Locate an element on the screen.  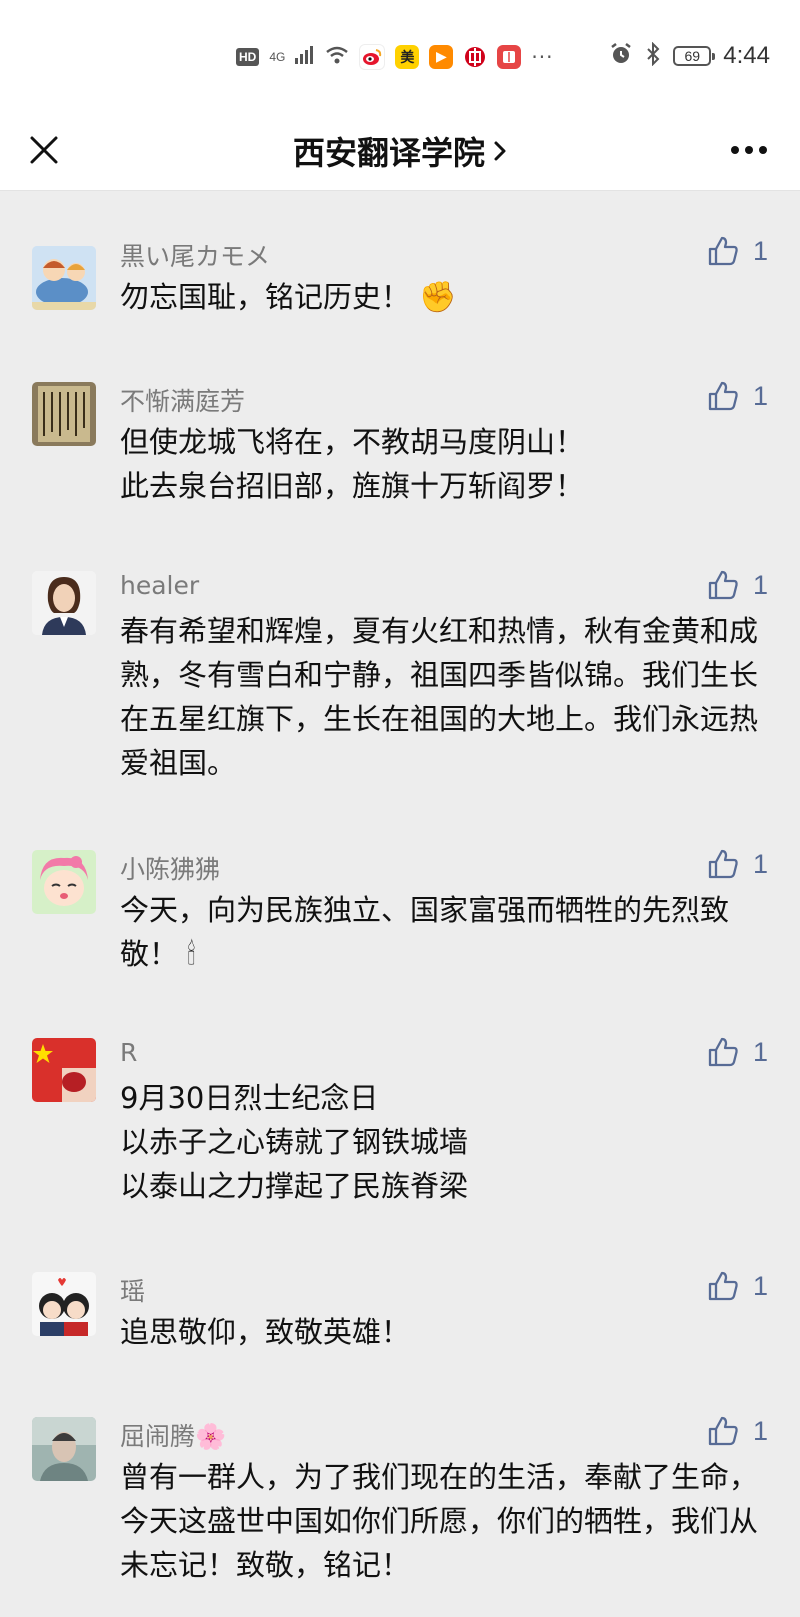
video-play-icon: ▶ is located at coordinates (441, 57).